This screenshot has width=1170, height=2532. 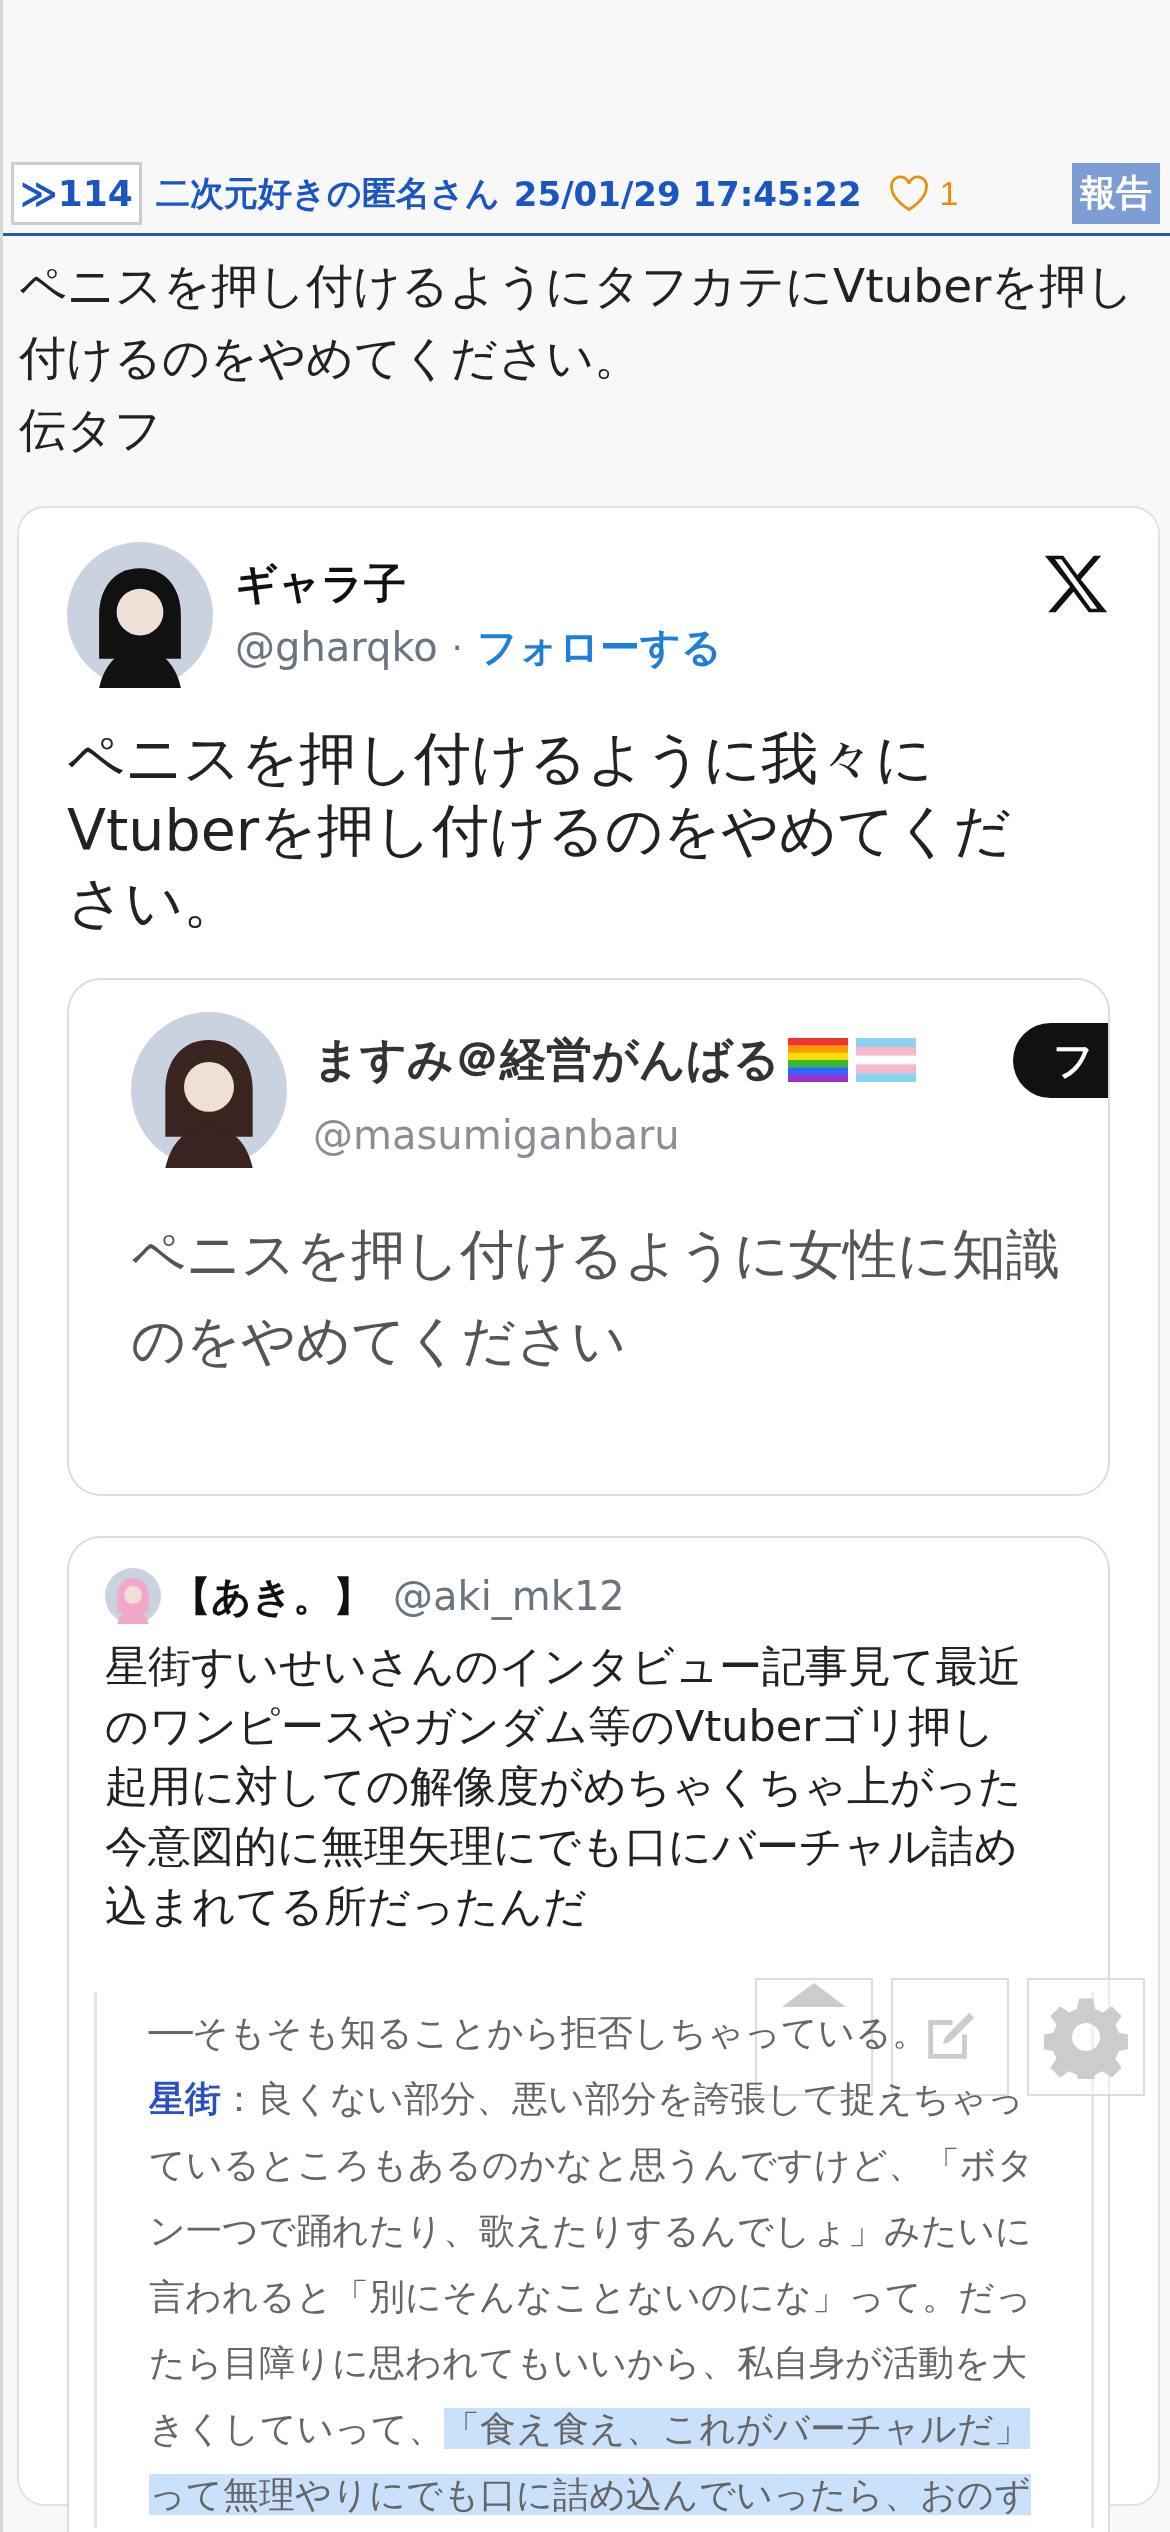 I want to click on quoted-handle: @aki_mk12, so click(x=509, y=1596).